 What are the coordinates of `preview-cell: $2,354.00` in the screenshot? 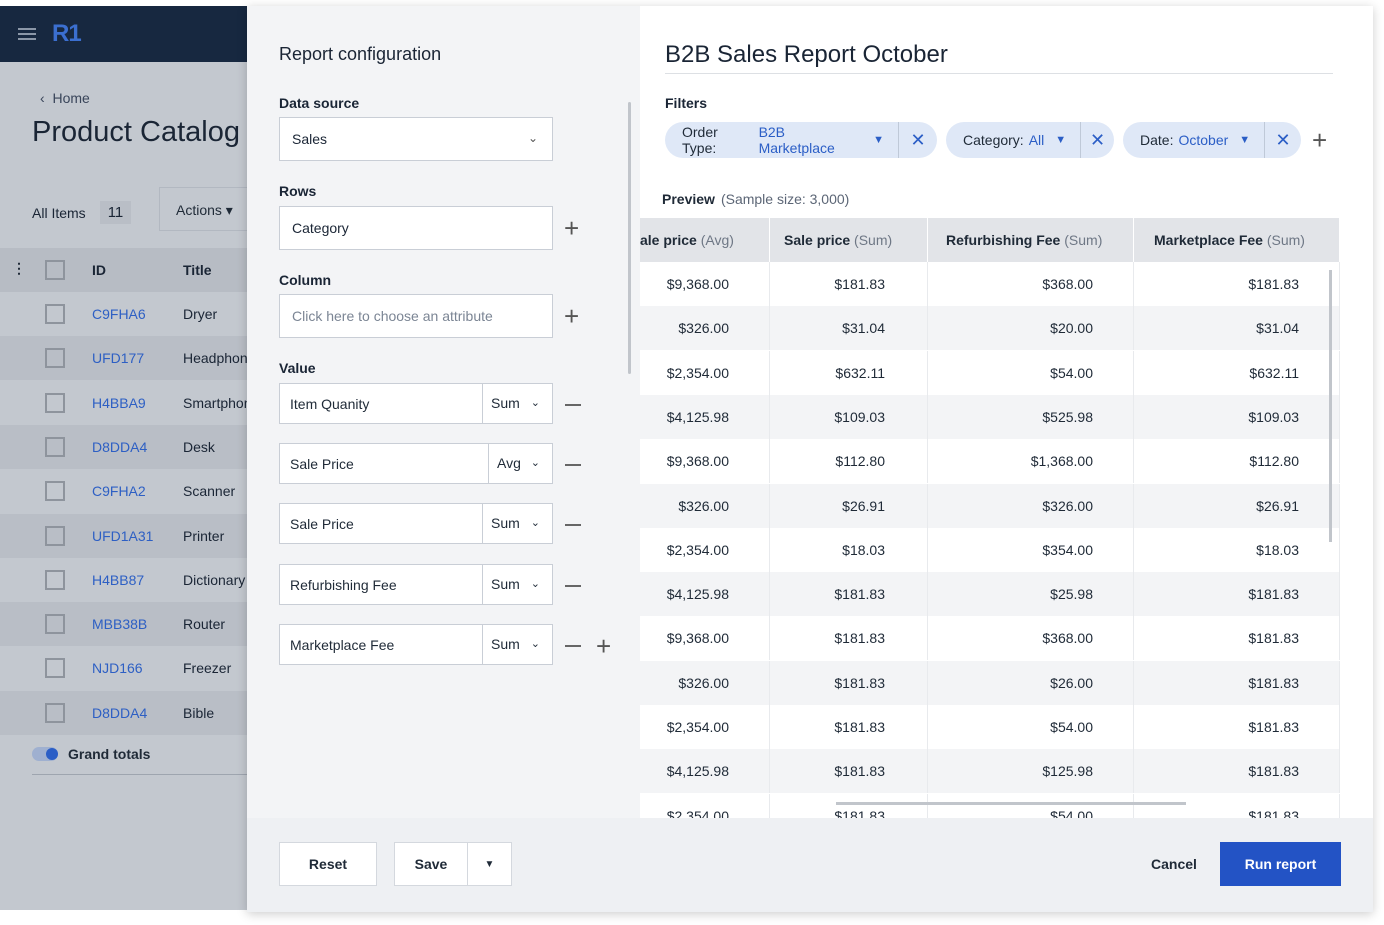 It's located at (705, 372).